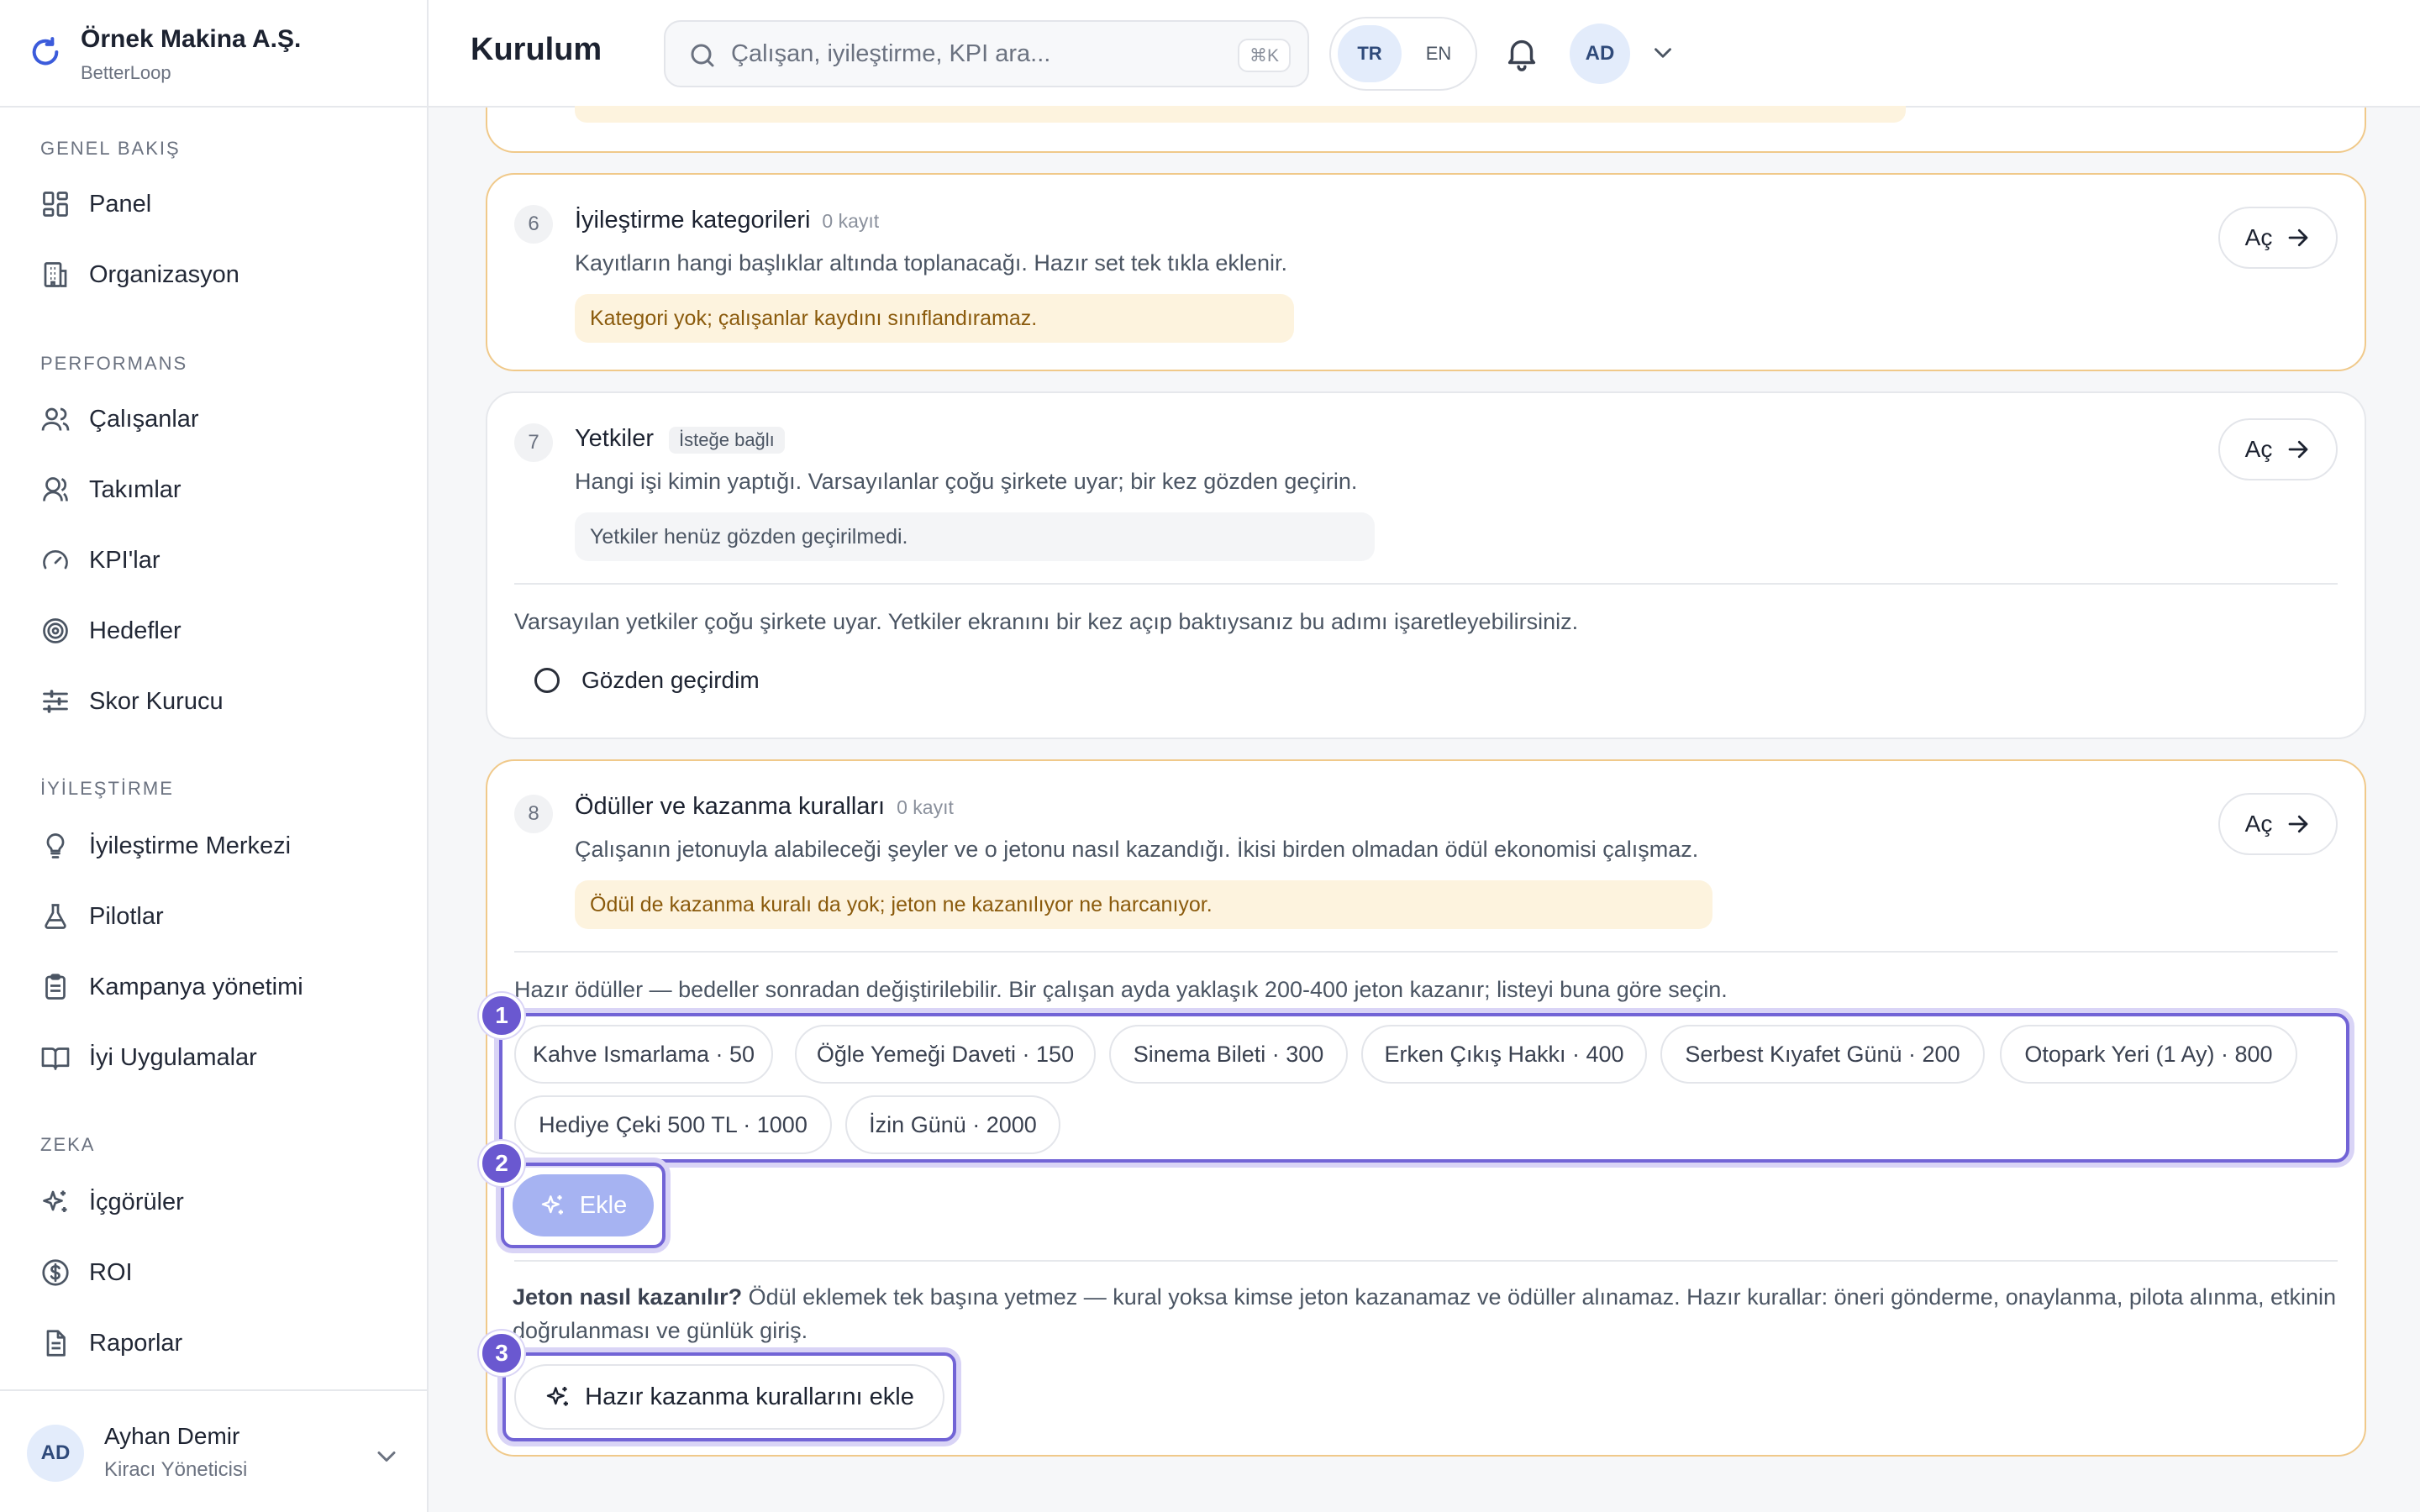  Describe the element at coordinates (214, 846) in the screenshot. I see `sidebar-item-iyilestirme-merkezi: İyileştirme Merkezi` at that location.